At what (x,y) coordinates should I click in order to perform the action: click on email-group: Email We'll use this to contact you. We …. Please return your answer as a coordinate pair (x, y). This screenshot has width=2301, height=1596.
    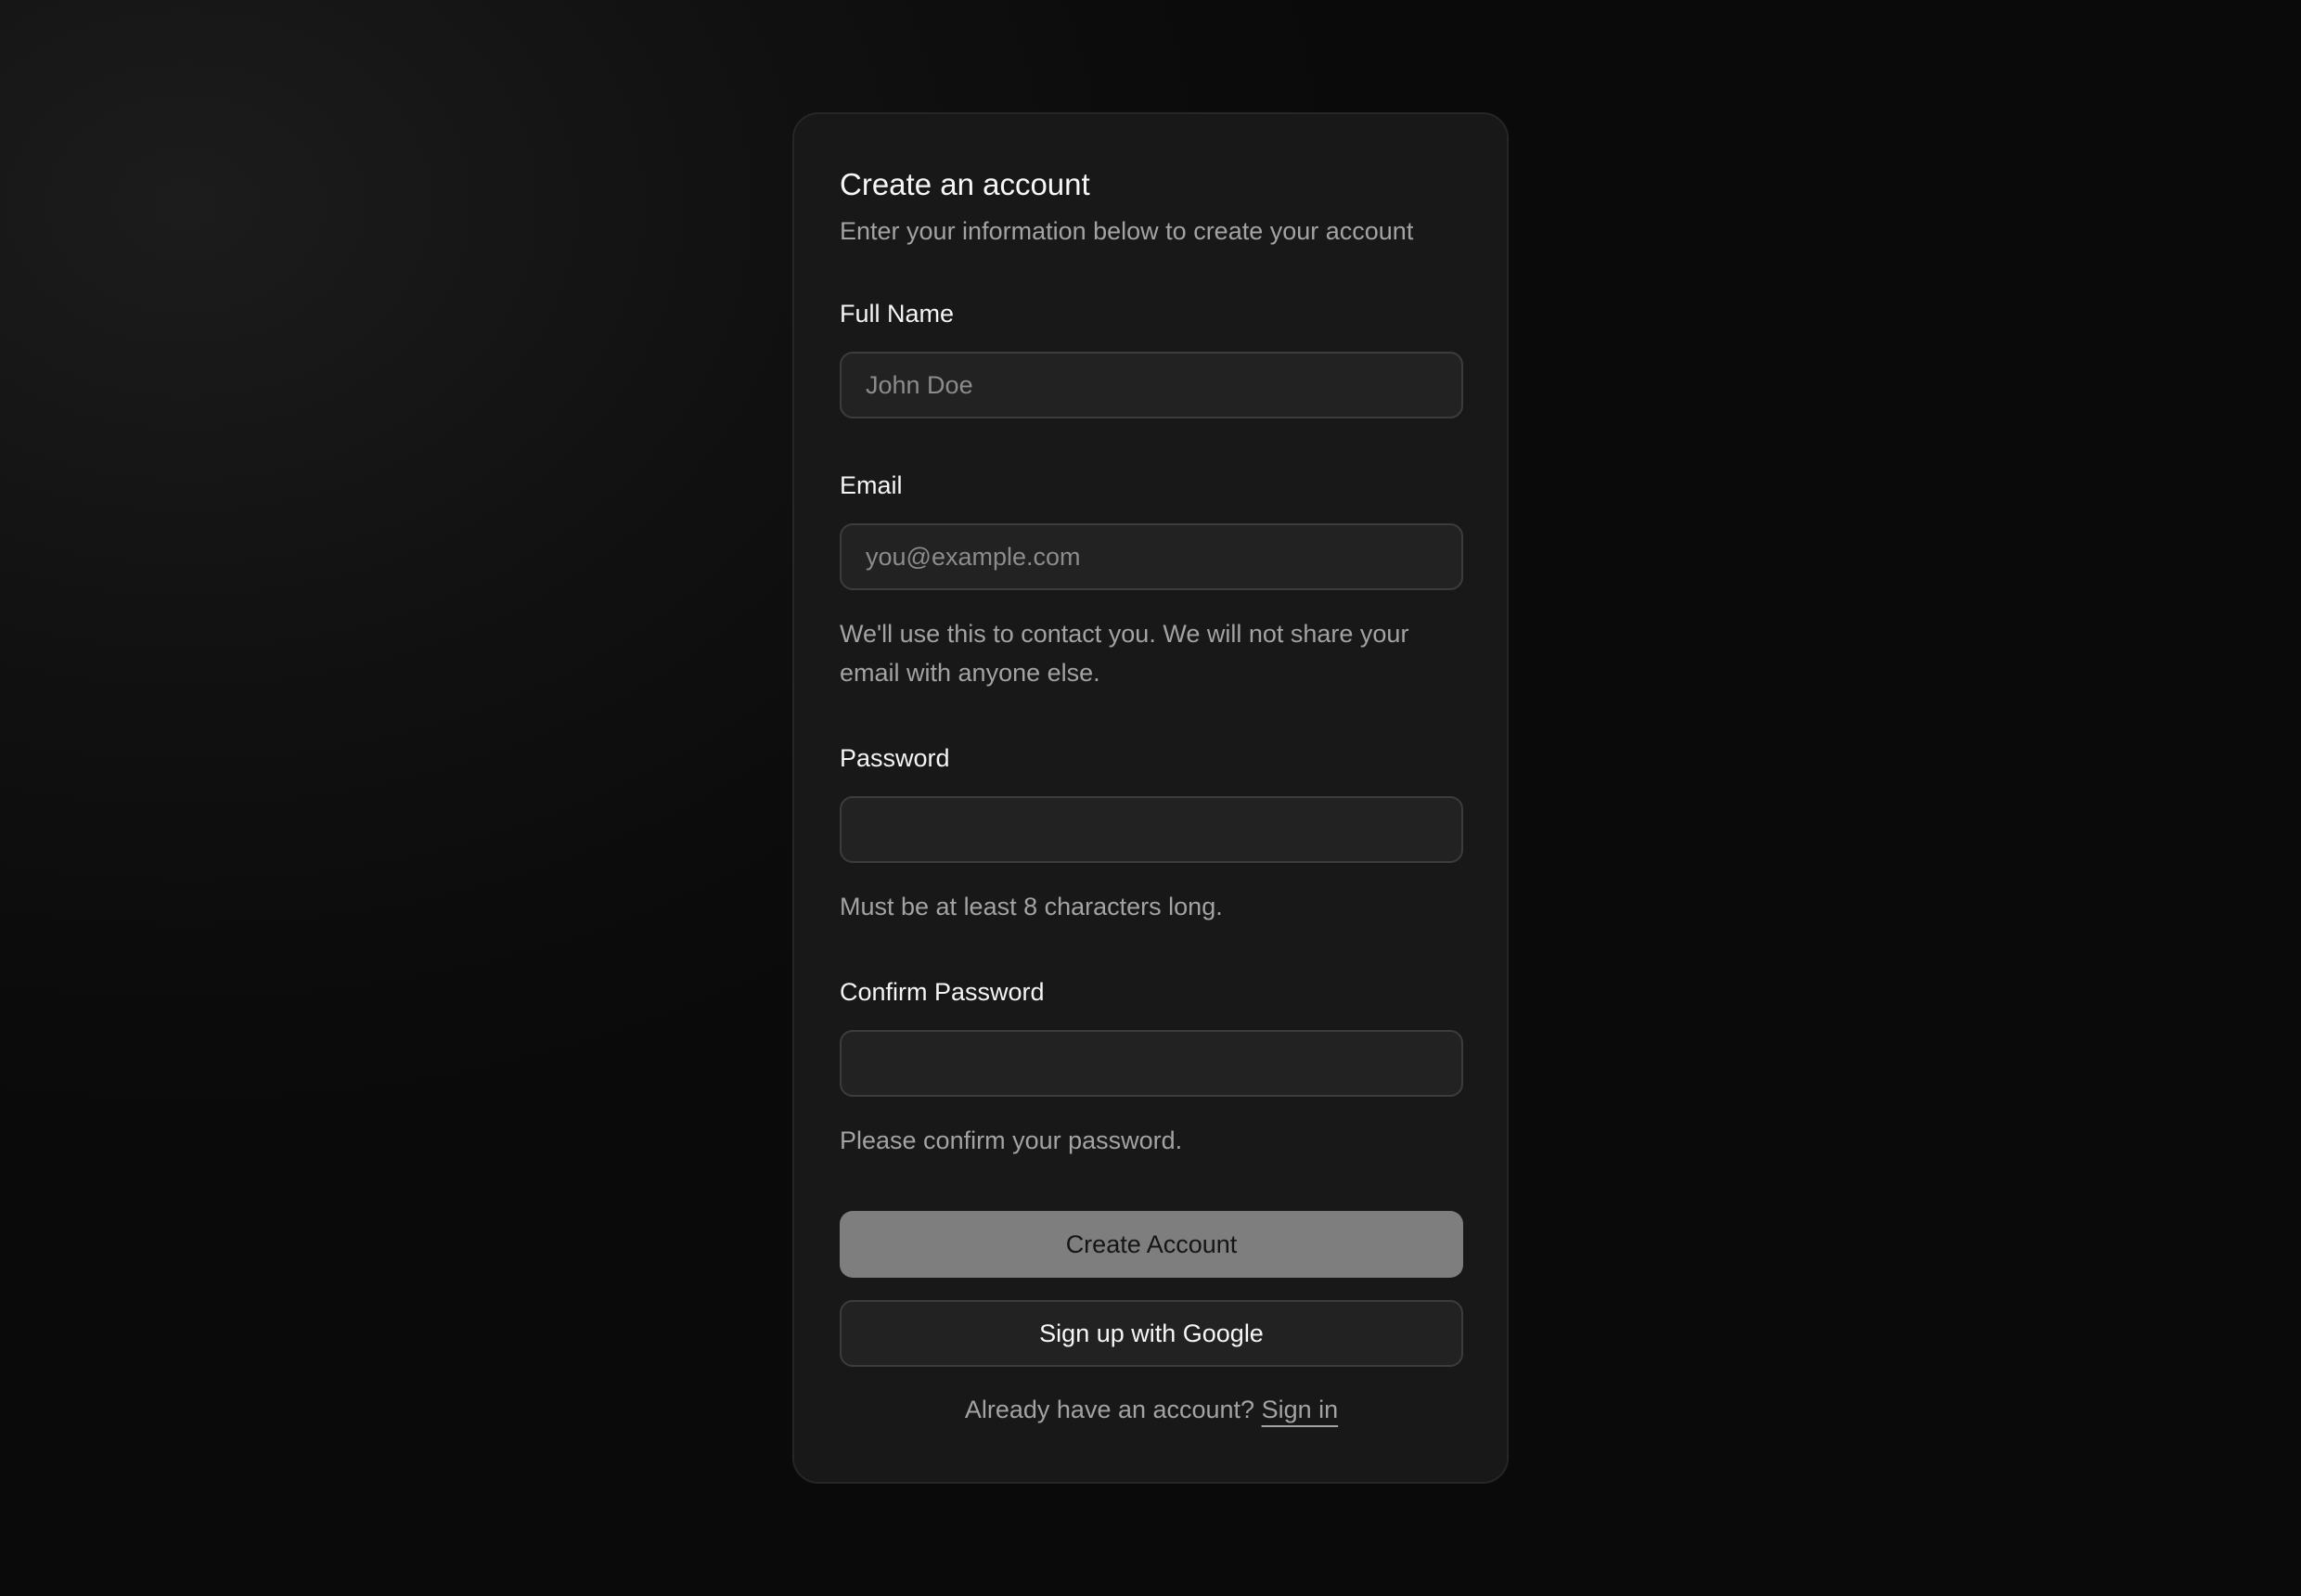
    Looking at the image, I should click on (1152, 581).